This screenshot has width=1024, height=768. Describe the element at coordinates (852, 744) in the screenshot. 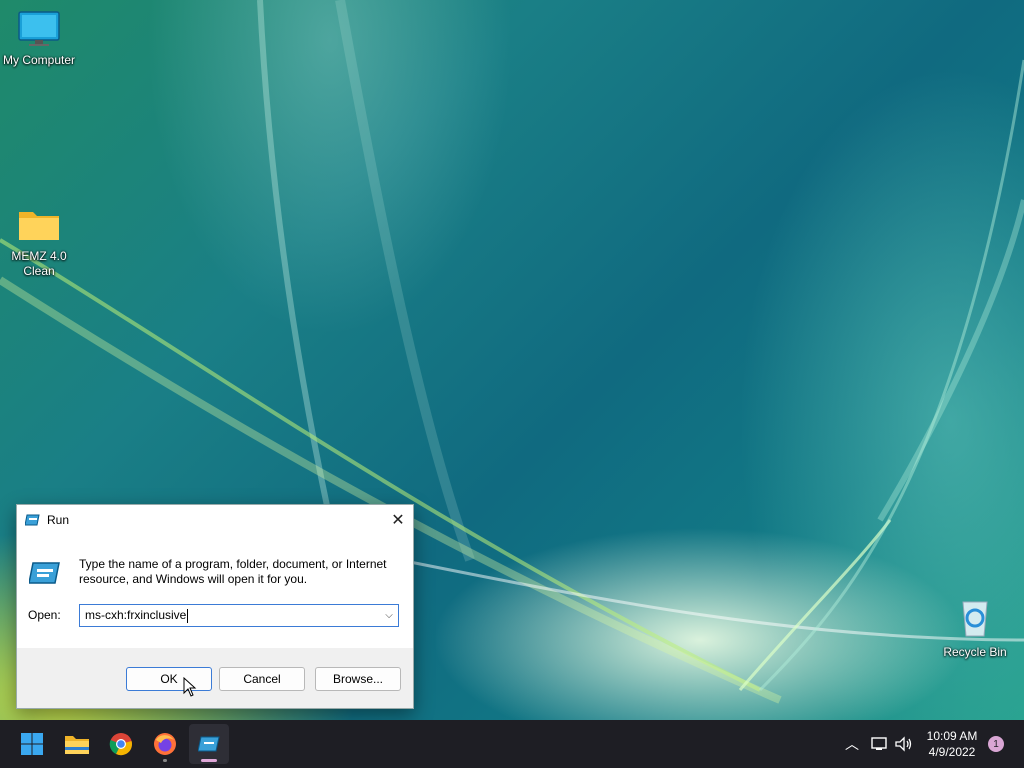

I see `chevron-up-icon: ︿` at that location.